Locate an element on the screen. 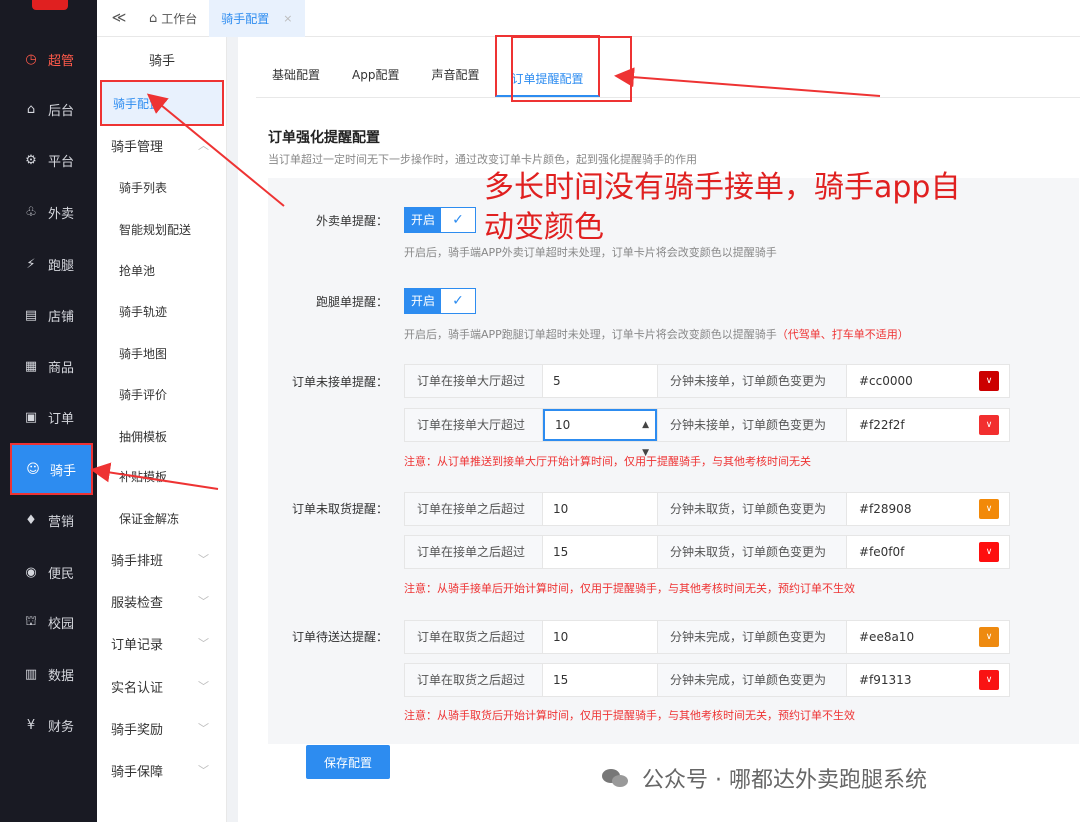  unaccepted-reminder-label: 订单未接单提醒： is located at coordinates (339, 382).